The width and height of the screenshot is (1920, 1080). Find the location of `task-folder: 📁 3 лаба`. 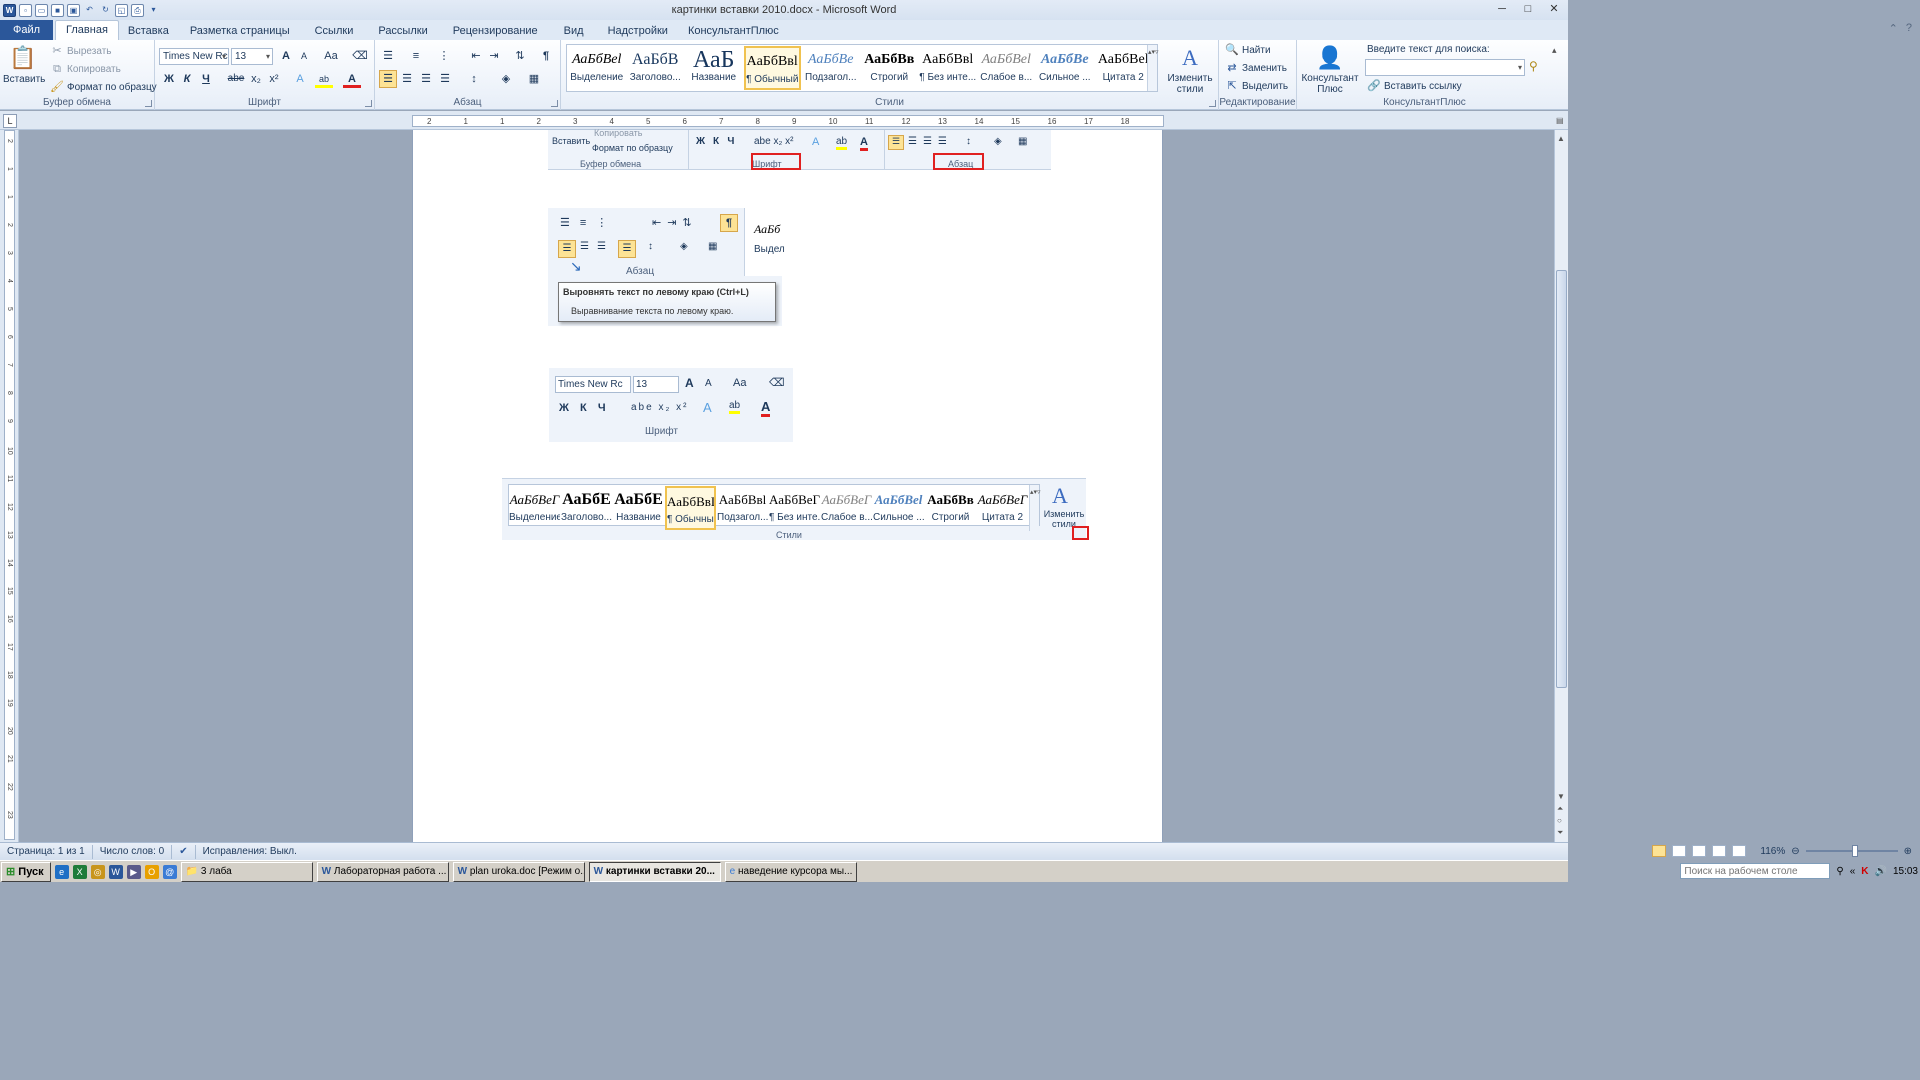

task-folder: 📁 3 лаба is located at coordinates (246, 871).